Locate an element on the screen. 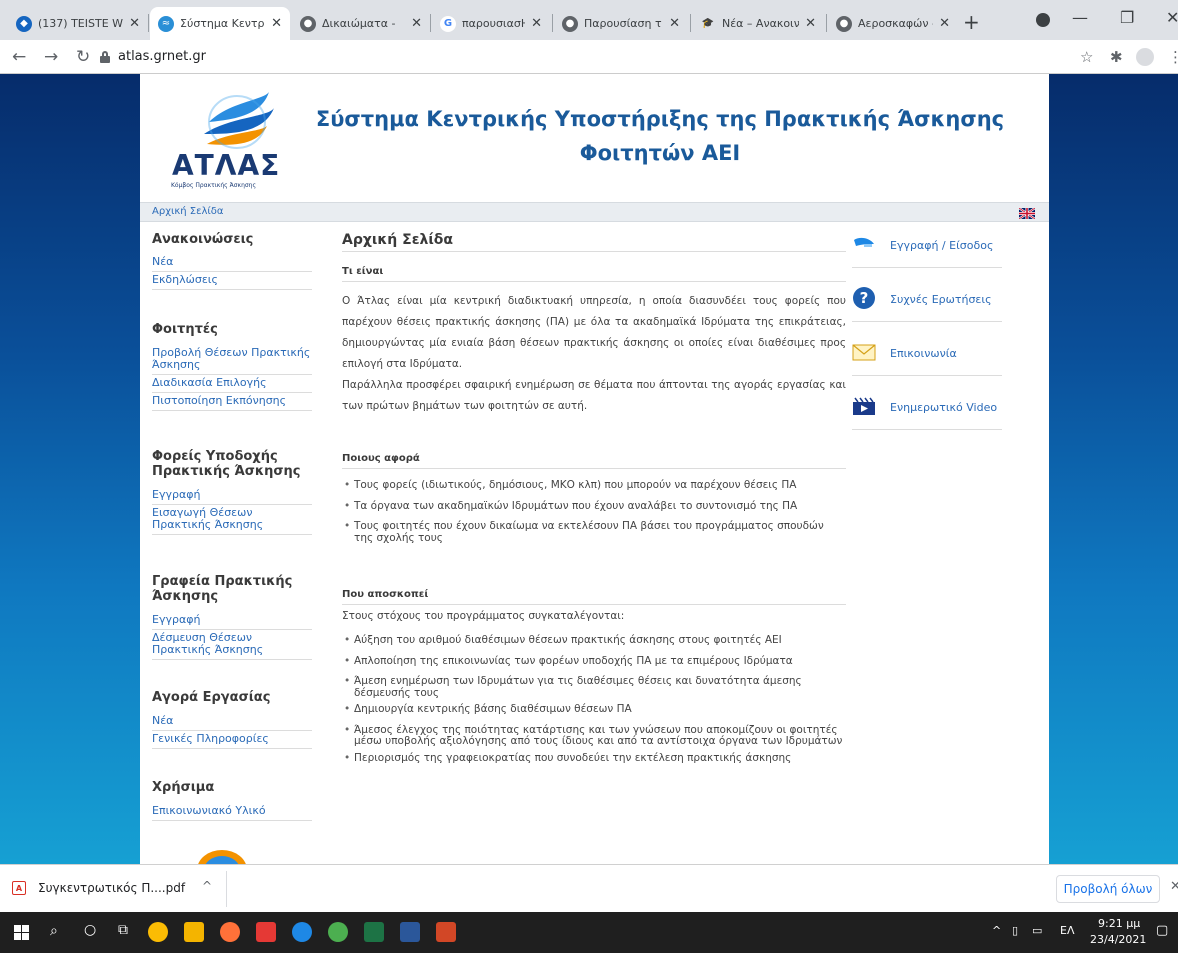 This screenshot has width=1178, height=953. battery-icon: ▯ is located at coordinates (1015, 930).